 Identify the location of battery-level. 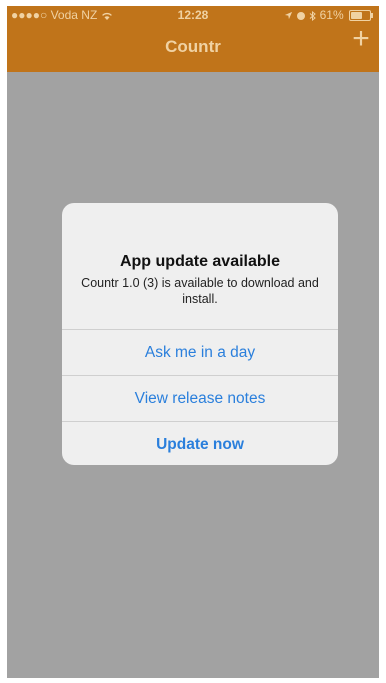
(356, 16).